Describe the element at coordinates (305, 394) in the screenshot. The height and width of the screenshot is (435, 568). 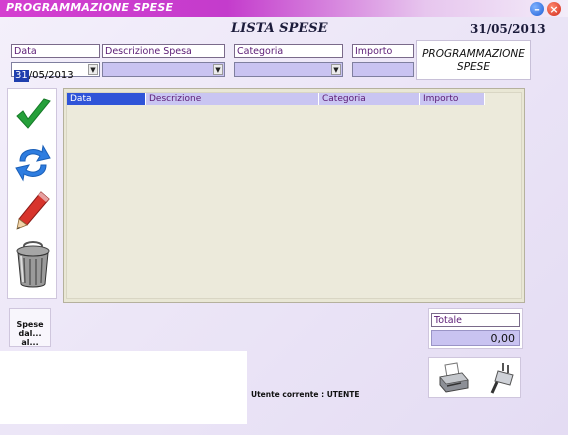
I see `current-user-label: Utente corrente : UTENTE` at that location.